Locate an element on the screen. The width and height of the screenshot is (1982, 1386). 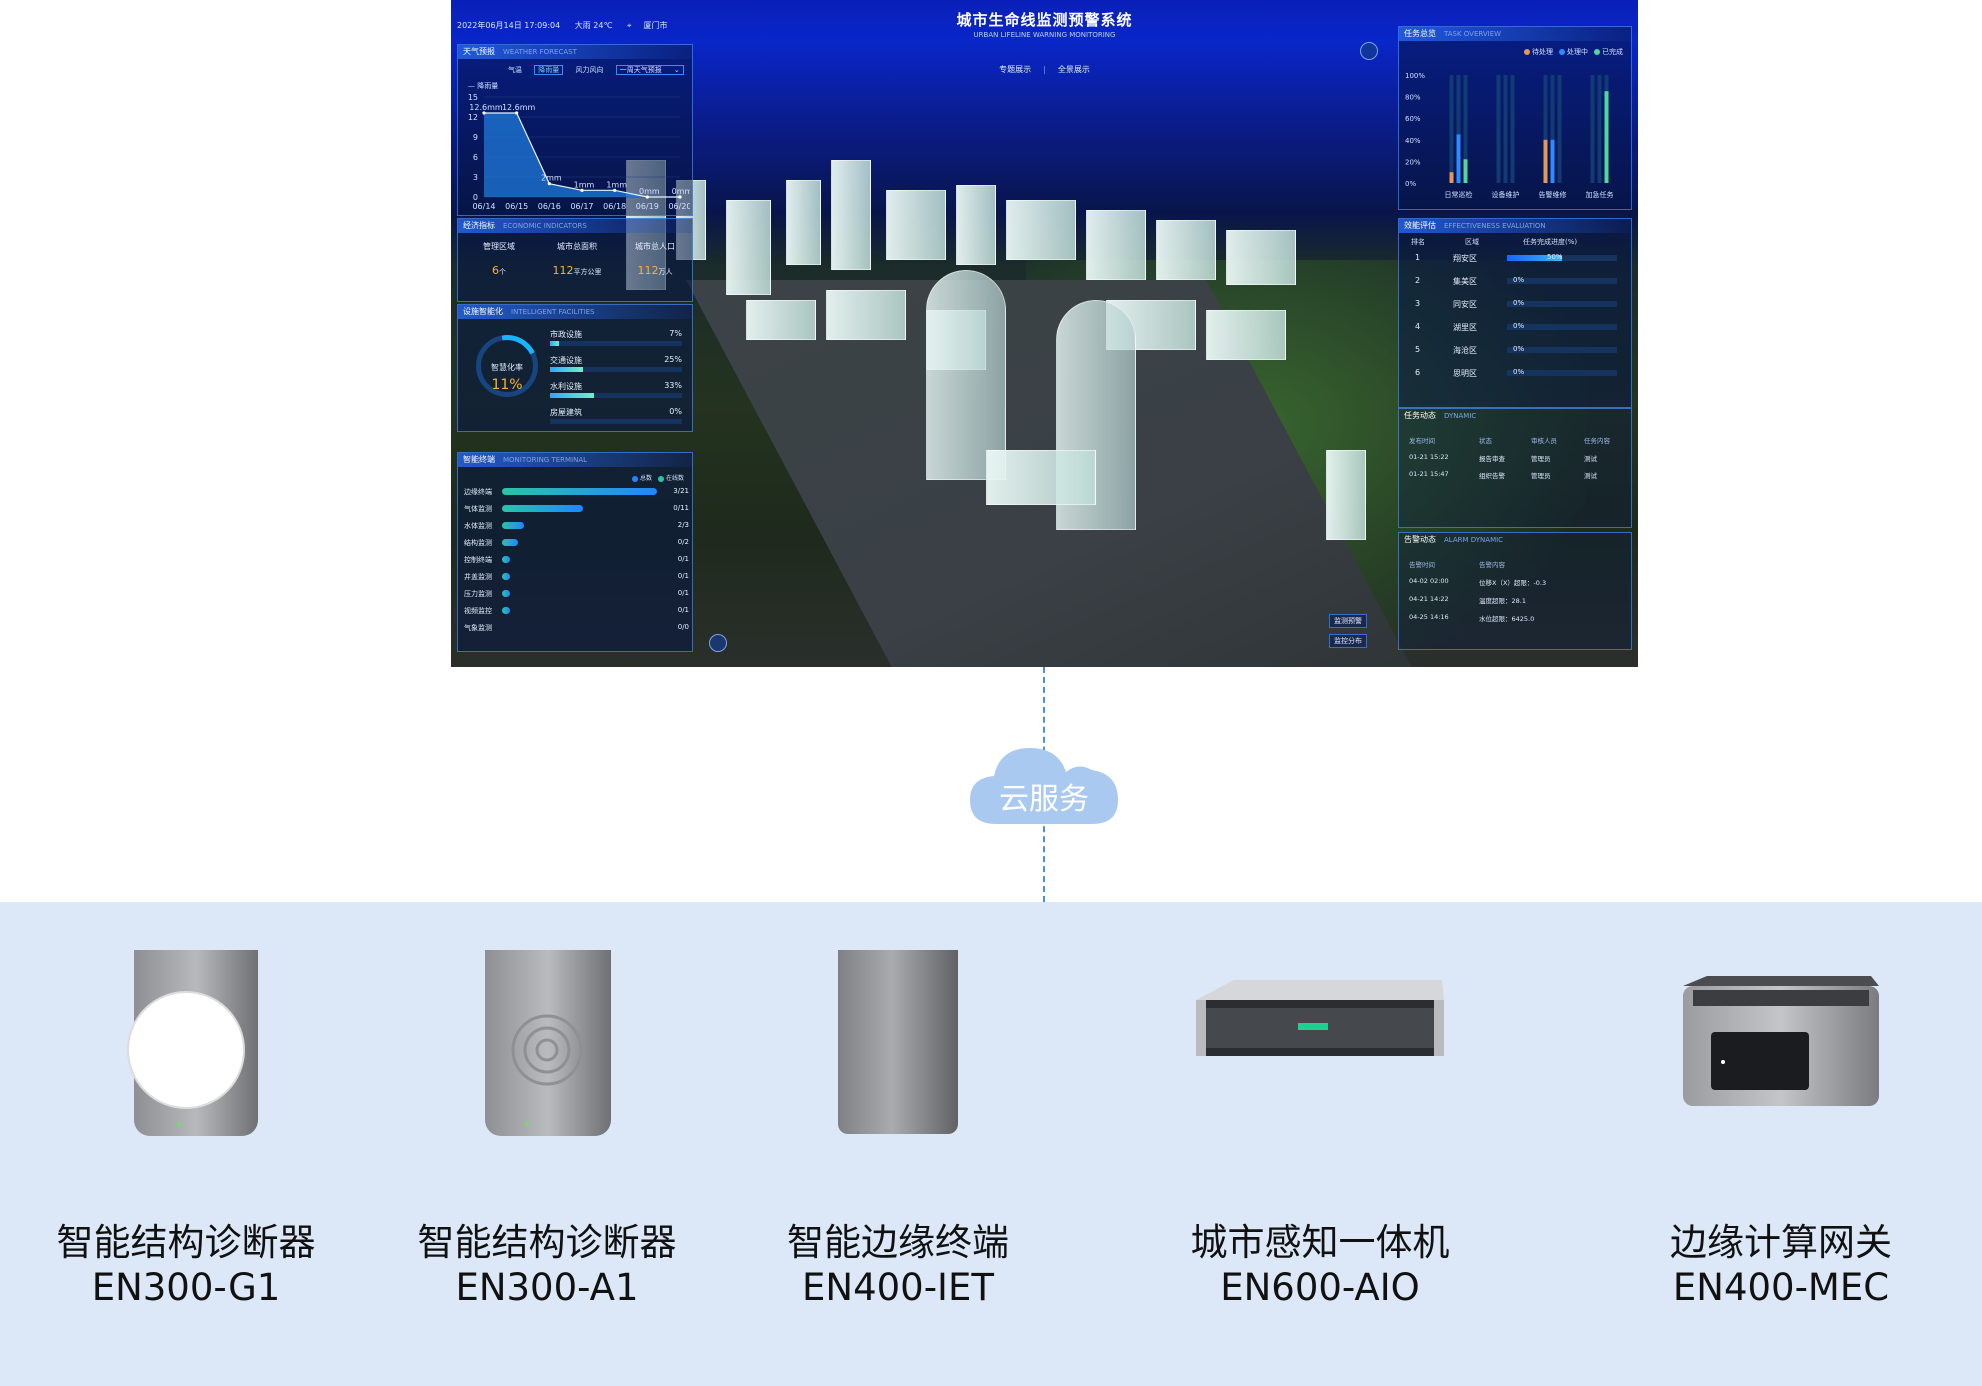
terminal-row: 气体监测 0/11 is located at coordinates (576, 510).